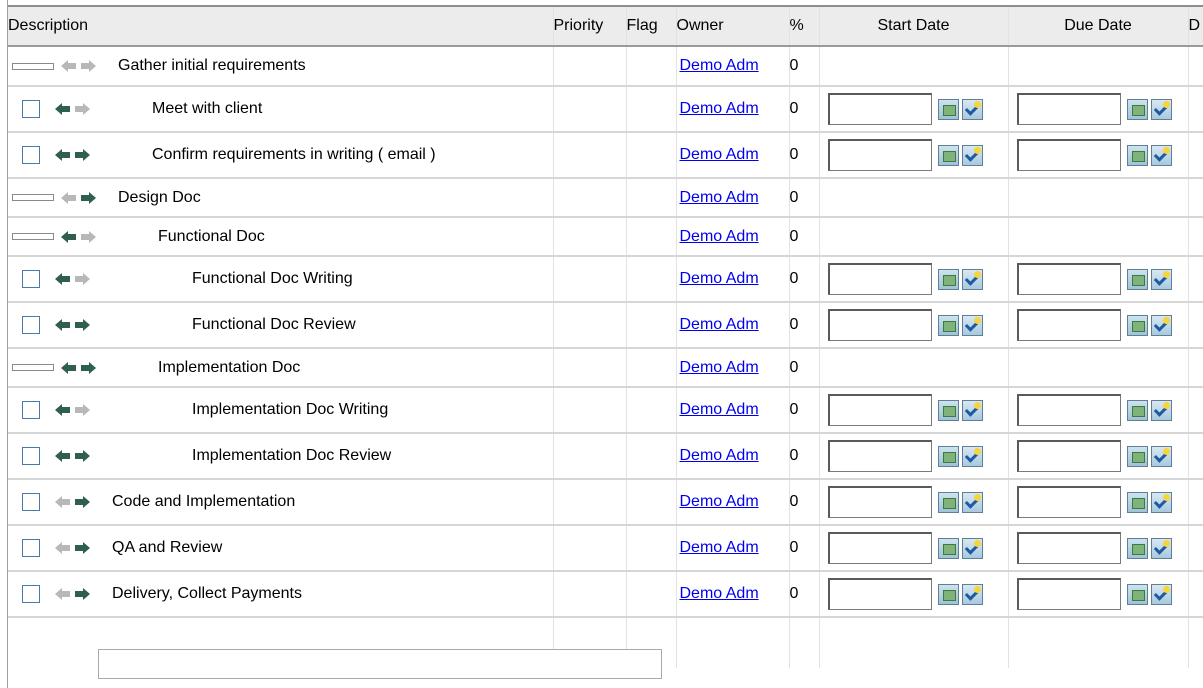  I want to click on col-due-date: Due Date, so click(1098, 26).